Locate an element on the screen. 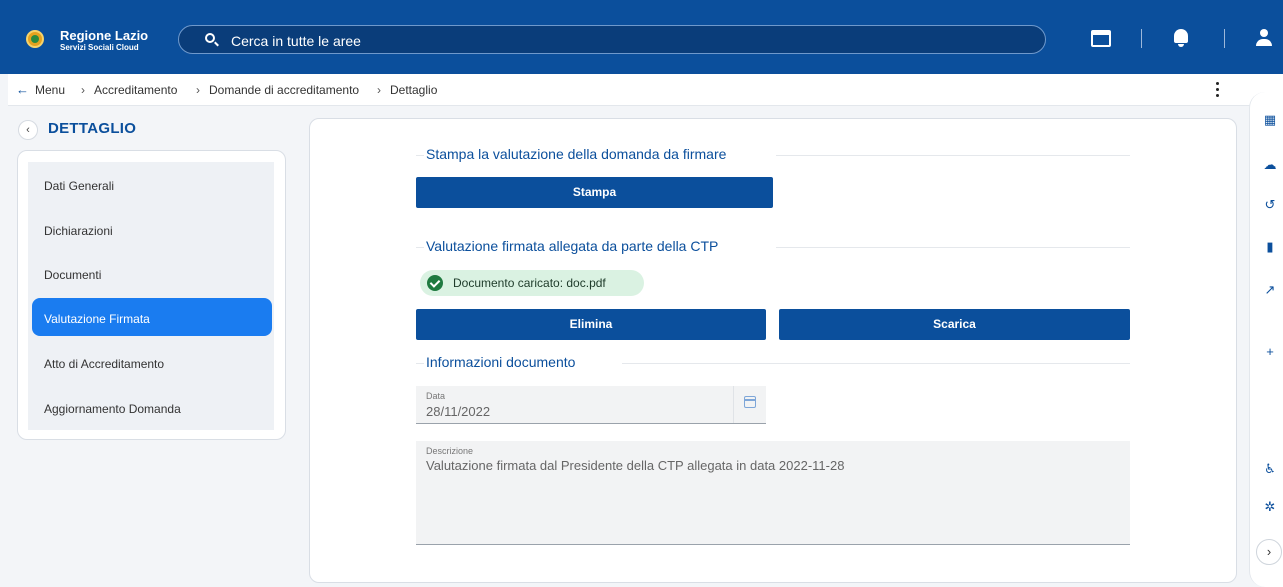 The image size is (1283, 587). nav-item-documenti: Documenti is located at coordinates (152, 273).